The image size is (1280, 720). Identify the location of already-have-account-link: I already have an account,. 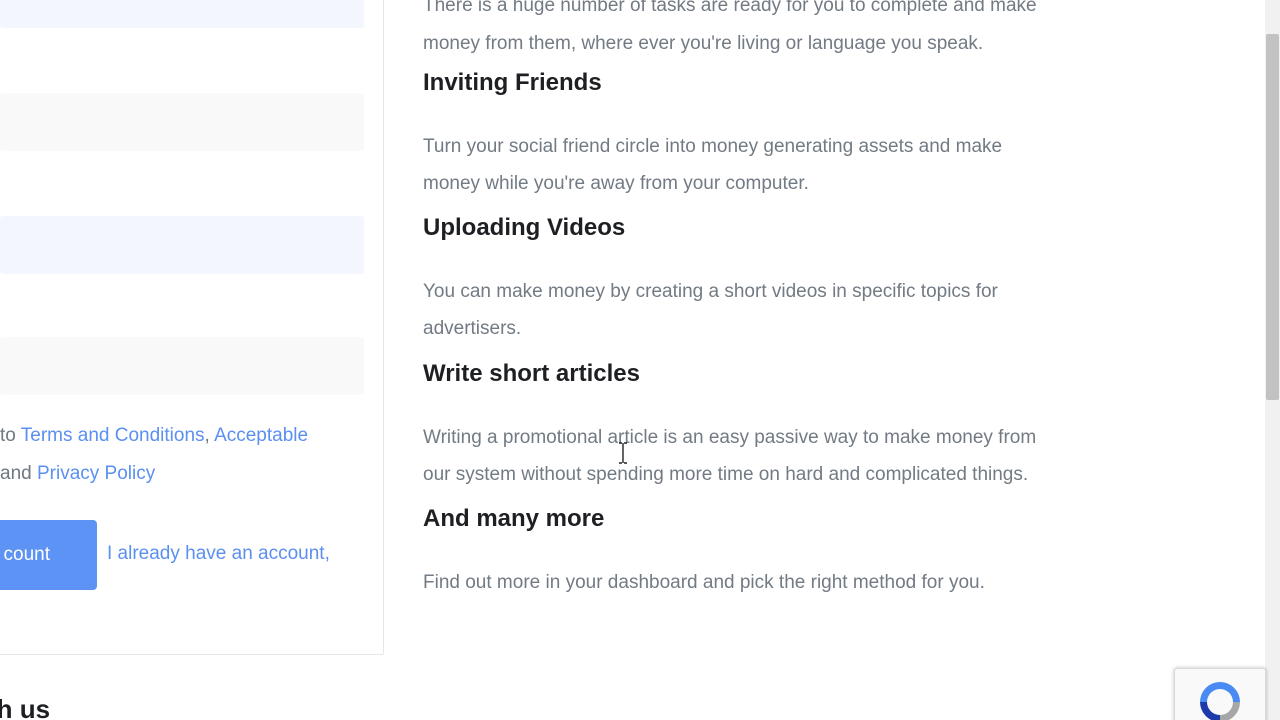
(218, 554).